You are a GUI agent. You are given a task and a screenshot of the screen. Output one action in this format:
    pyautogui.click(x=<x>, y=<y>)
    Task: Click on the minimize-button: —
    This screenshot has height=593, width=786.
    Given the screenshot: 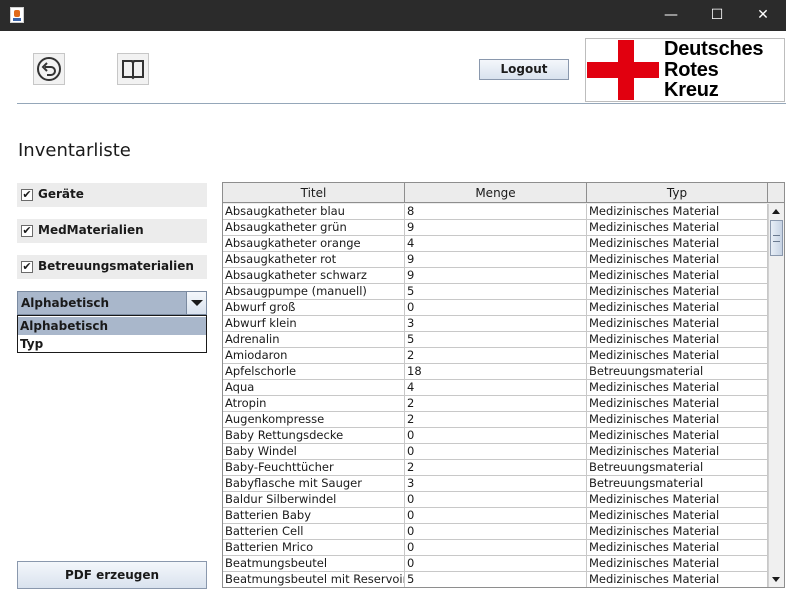 What is the action you would take?
    pyautogui.click(x=671, y=15)
    